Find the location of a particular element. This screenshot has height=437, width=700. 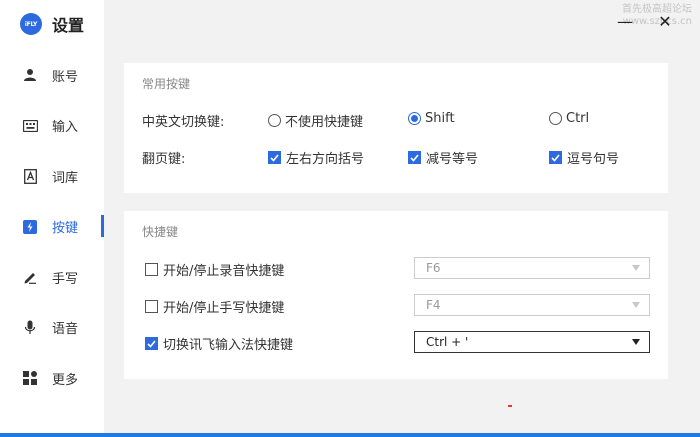

sidebar-item-input: 输入 is located at coordinates (52, 126).